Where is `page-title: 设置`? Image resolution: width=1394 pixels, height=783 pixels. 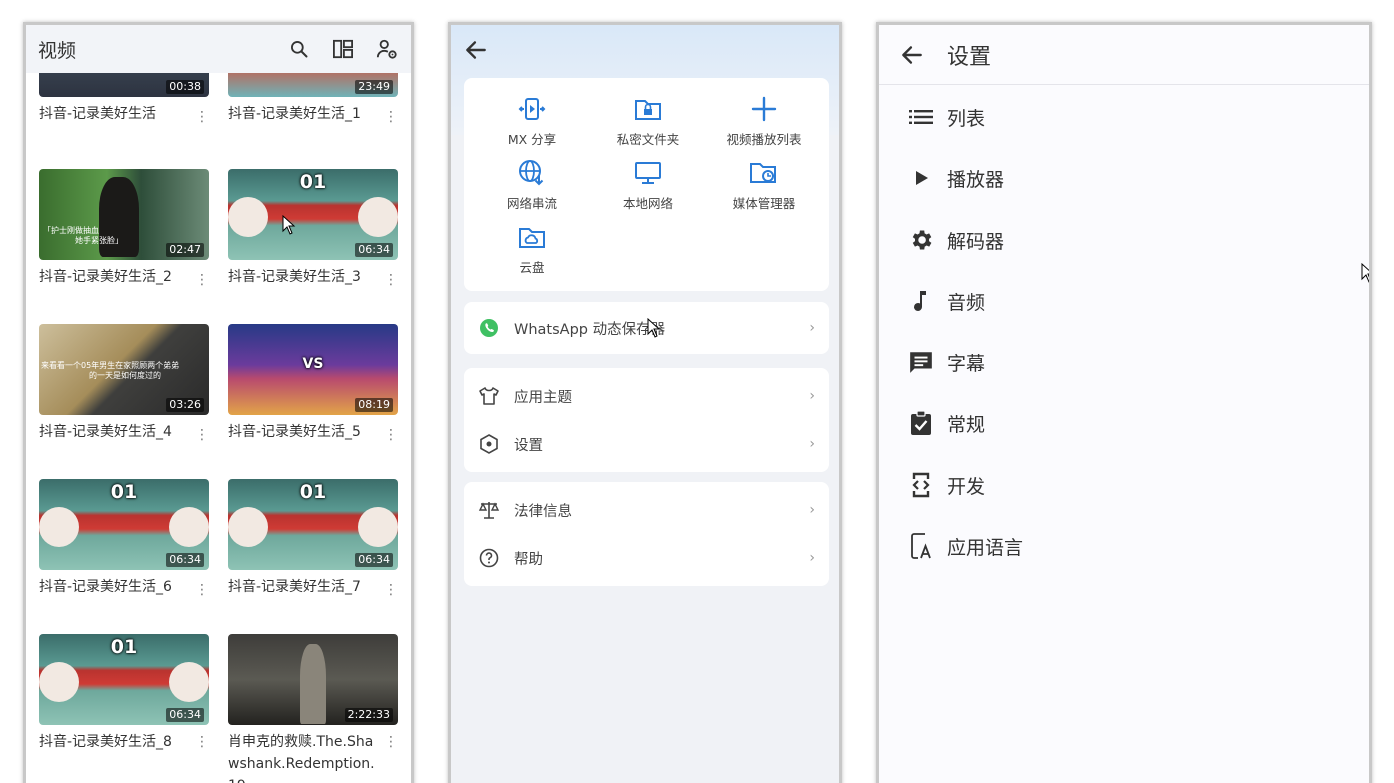 page-title: 设置 is located at coordinates (969, 57).